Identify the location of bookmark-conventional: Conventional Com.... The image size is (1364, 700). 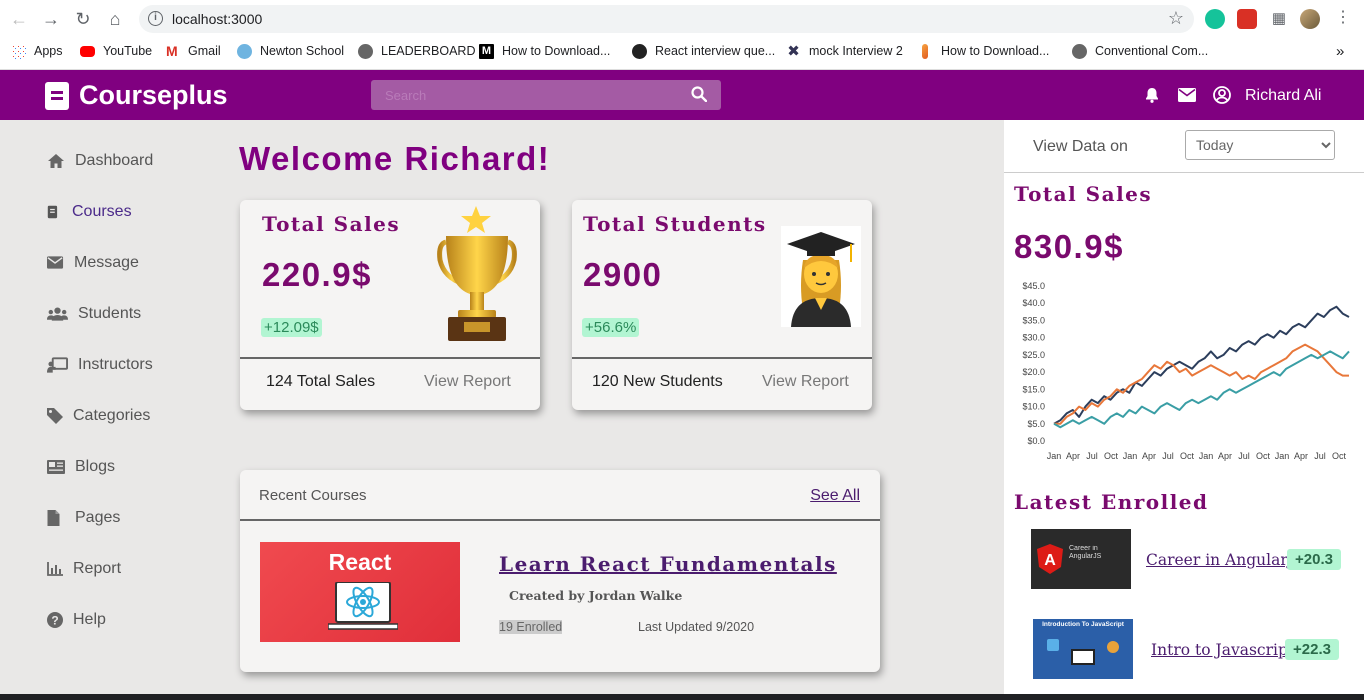
(1140, 51).